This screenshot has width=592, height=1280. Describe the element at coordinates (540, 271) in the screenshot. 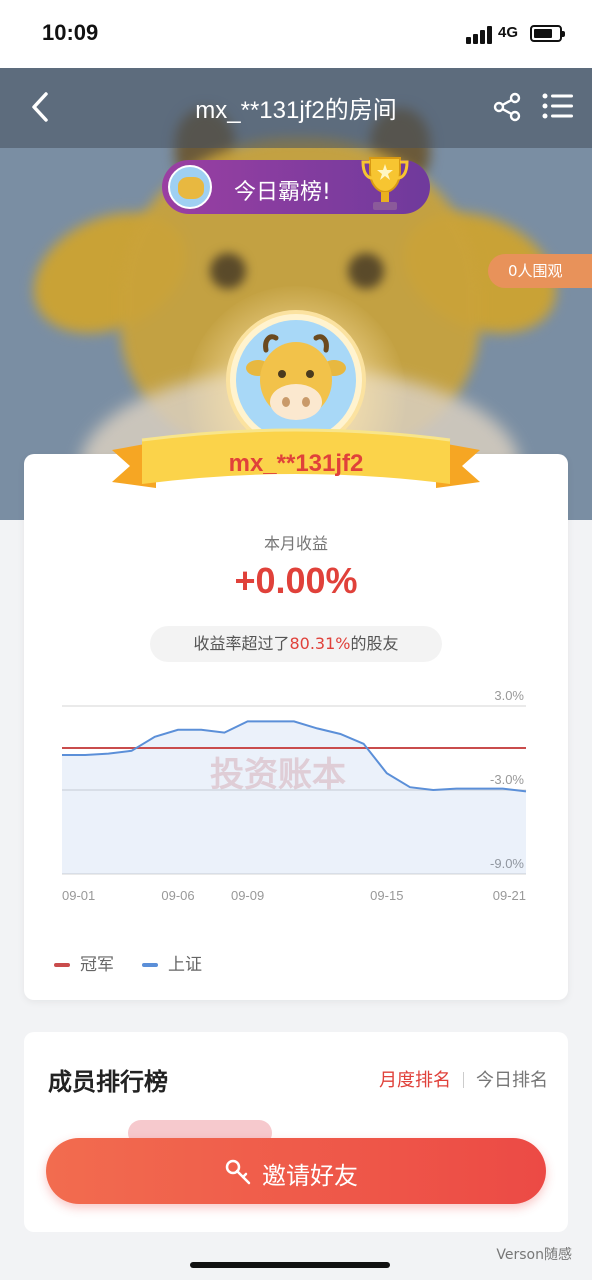

I see `watchers-count-tag: 0人围观` at that location.